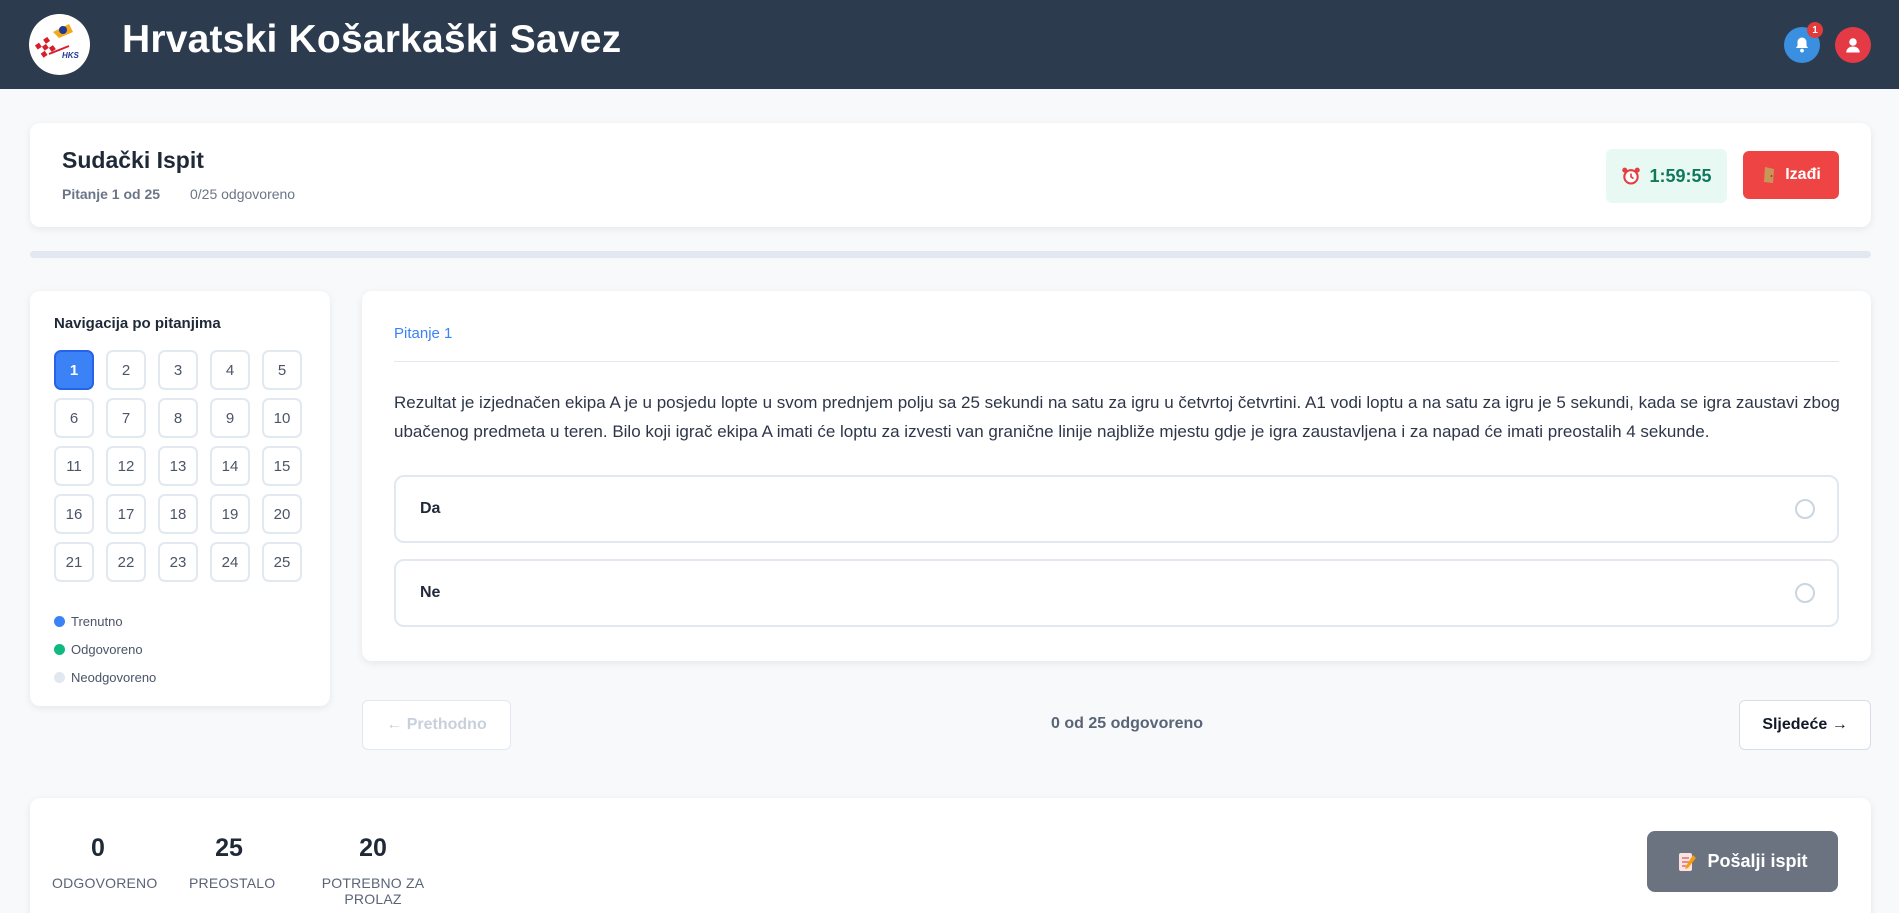 The height and width of the screenshot is (913, 1899). Describe the element at coordinates (430, 508) in the screenshot. I see `answer-option-label: Da` at that location.